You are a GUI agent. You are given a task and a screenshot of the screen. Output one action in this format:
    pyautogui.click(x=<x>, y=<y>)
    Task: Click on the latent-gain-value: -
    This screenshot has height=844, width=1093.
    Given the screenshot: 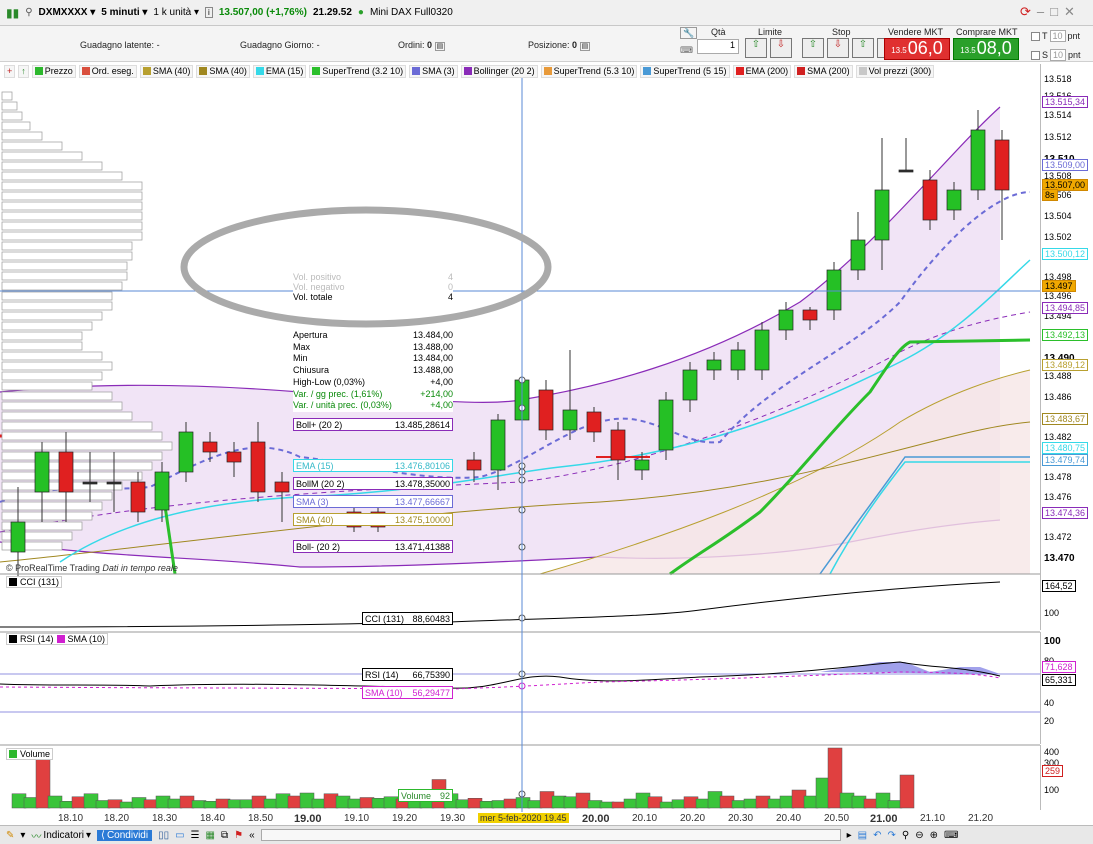 What is the action you would take?
    pyautogui.click(x=158, y=45)
    